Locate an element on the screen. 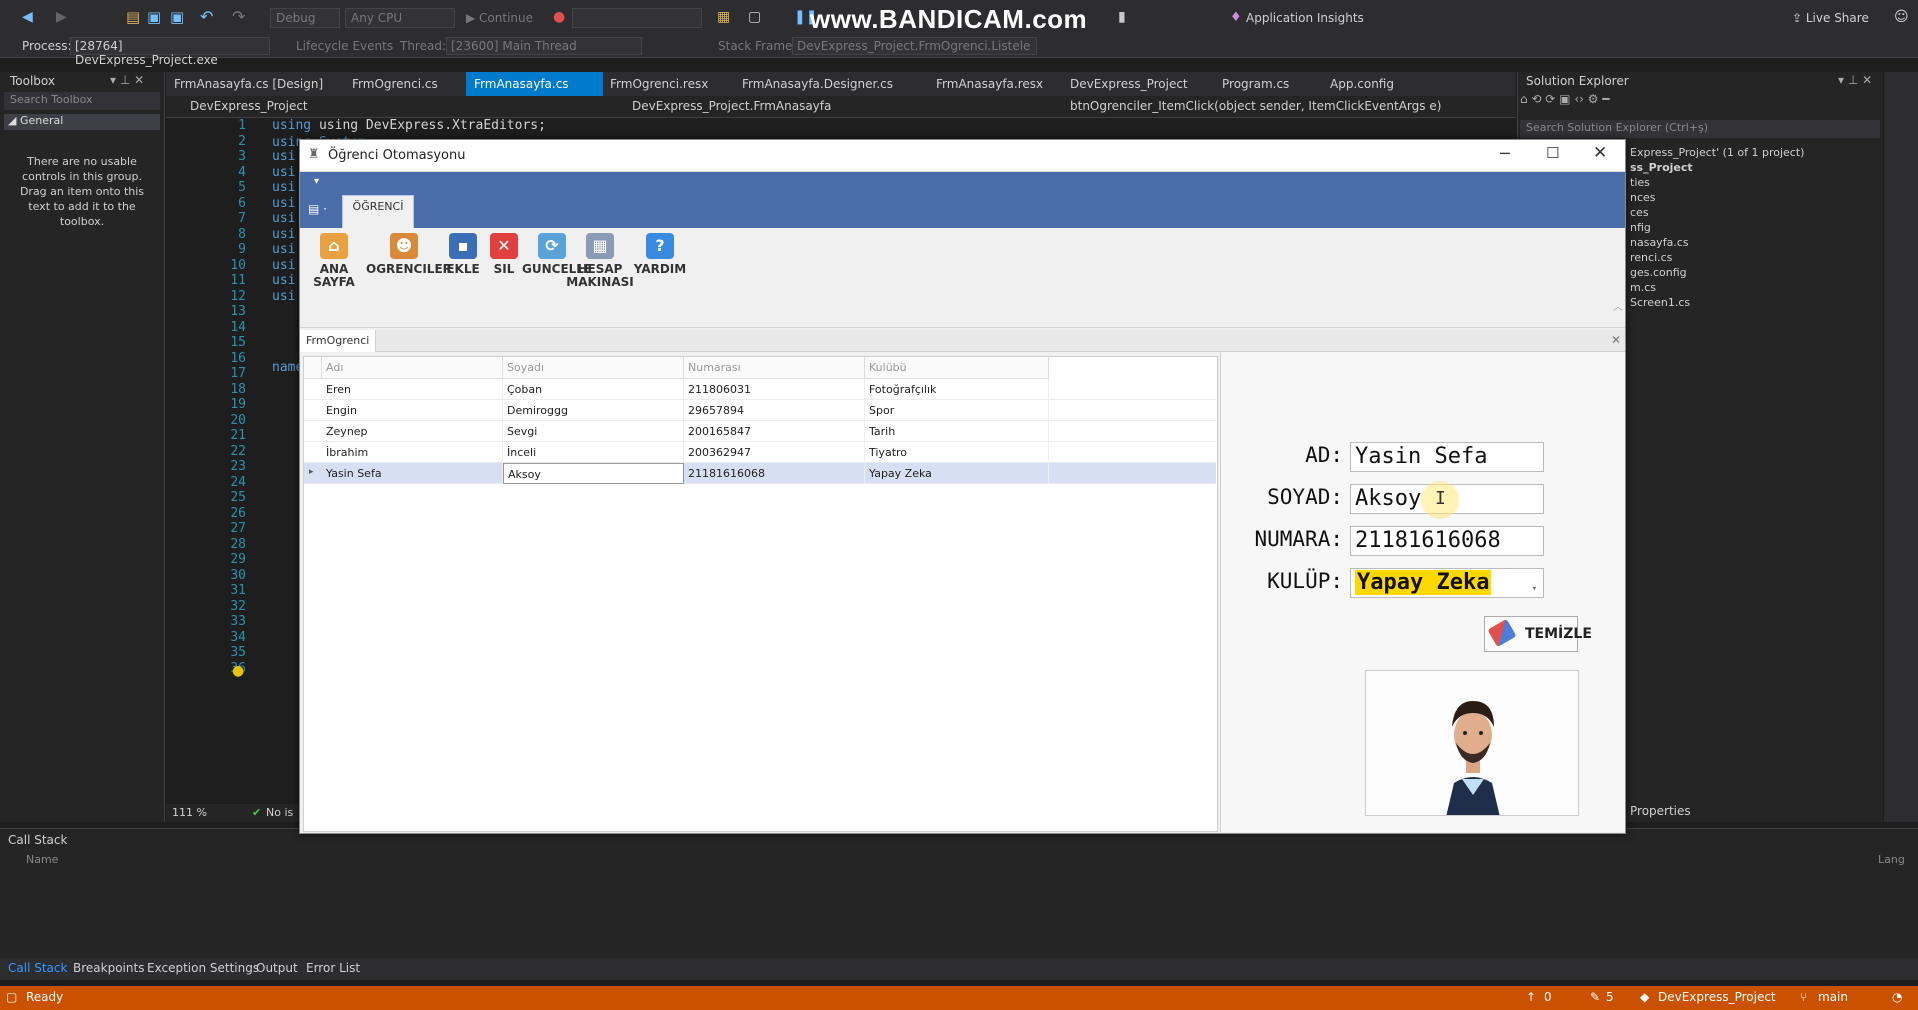  hot-reload-icon: ● is located at coordinates (559, 17).